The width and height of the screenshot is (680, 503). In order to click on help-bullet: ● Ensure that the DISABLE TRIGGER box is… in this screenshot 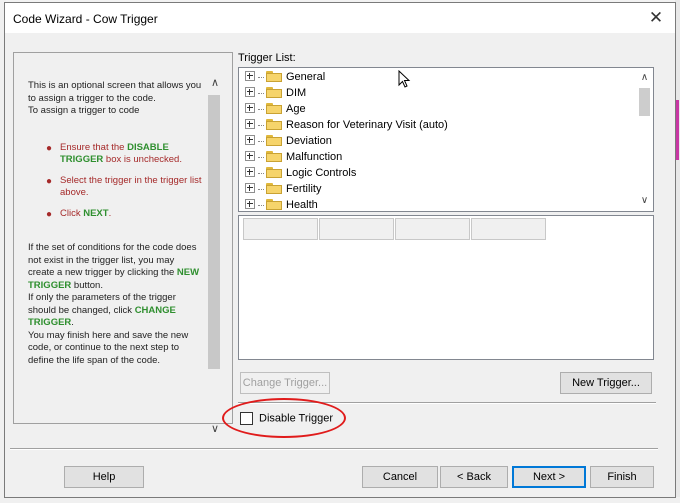, I will do `click(114, 153)`.